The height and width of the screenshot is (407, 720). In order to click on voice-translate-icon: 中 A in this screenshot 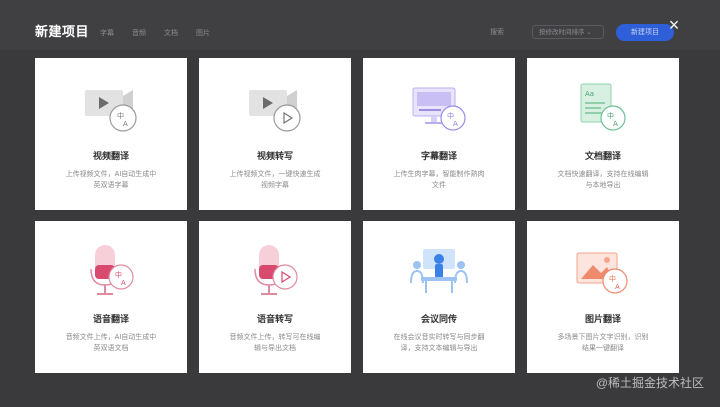, I will do `click(112, 270)`.